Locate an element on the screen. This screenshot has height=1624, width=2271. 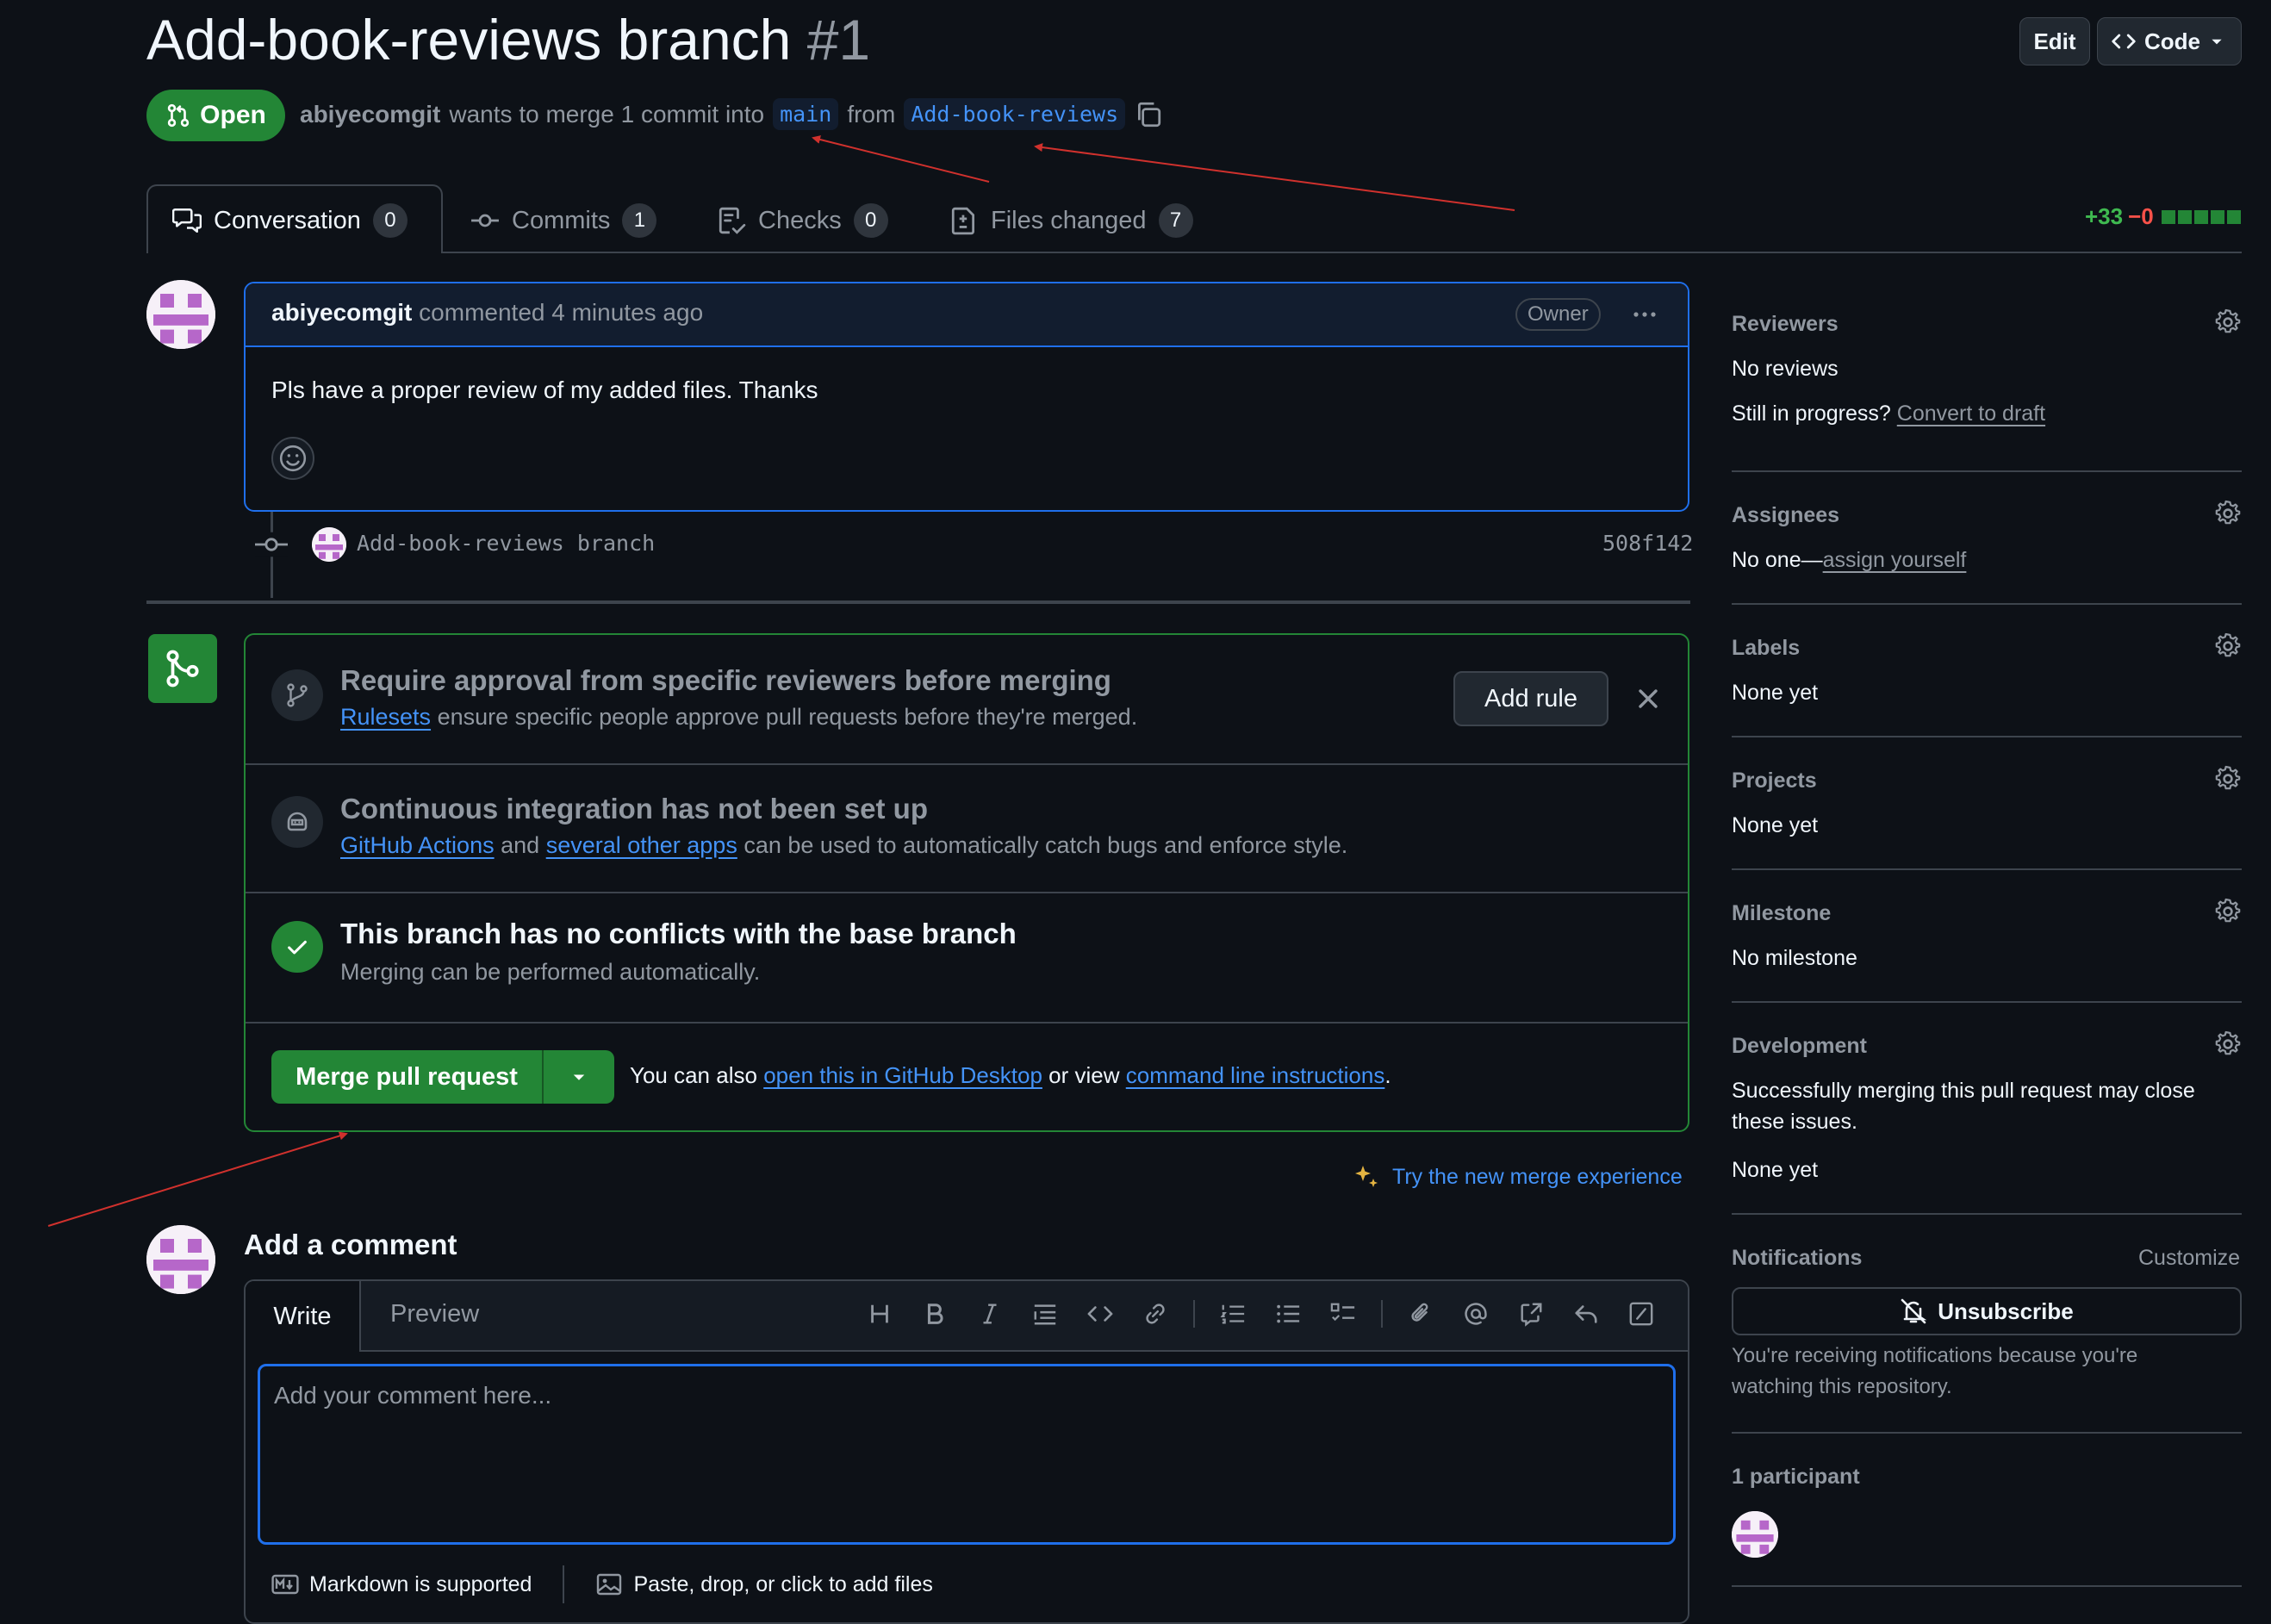
comment-timestamp: 4 minutes ago is located at coordinates (627, 313).